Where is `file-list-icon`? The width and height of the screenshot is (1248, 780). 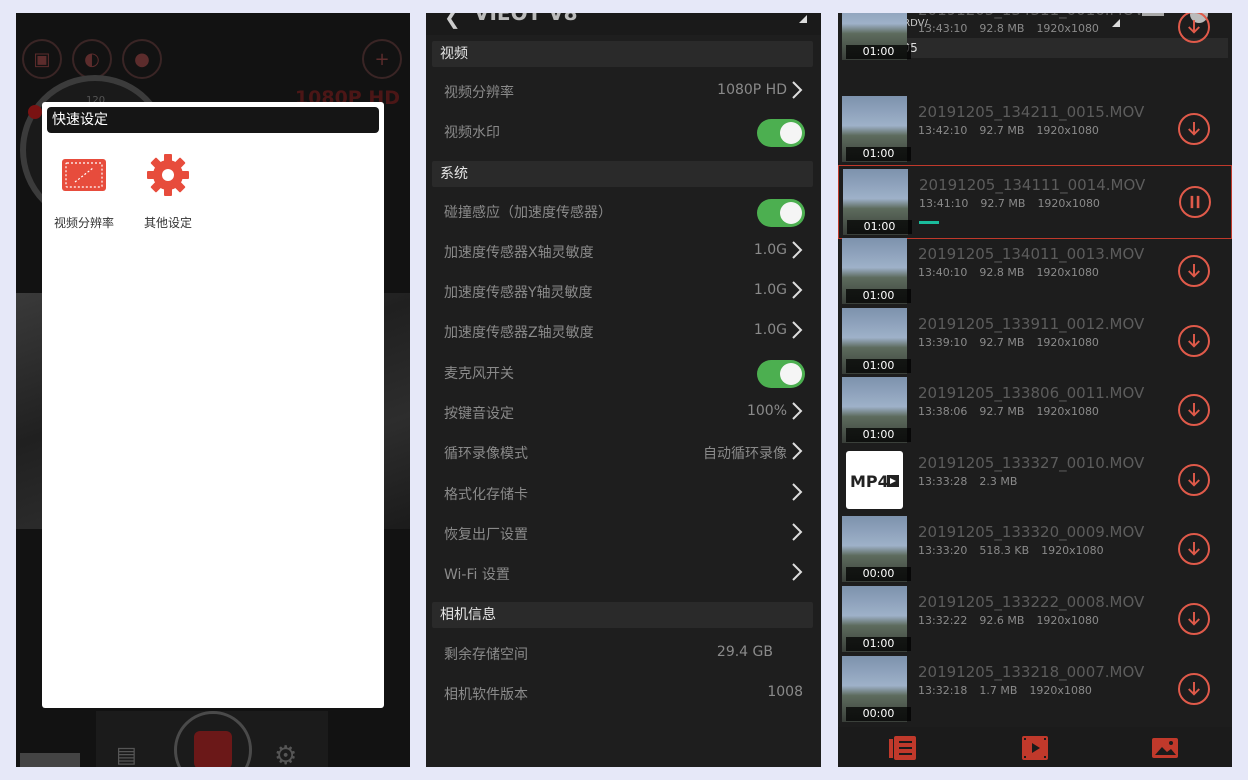 file-list-icon is located at coordinates (903, 748).